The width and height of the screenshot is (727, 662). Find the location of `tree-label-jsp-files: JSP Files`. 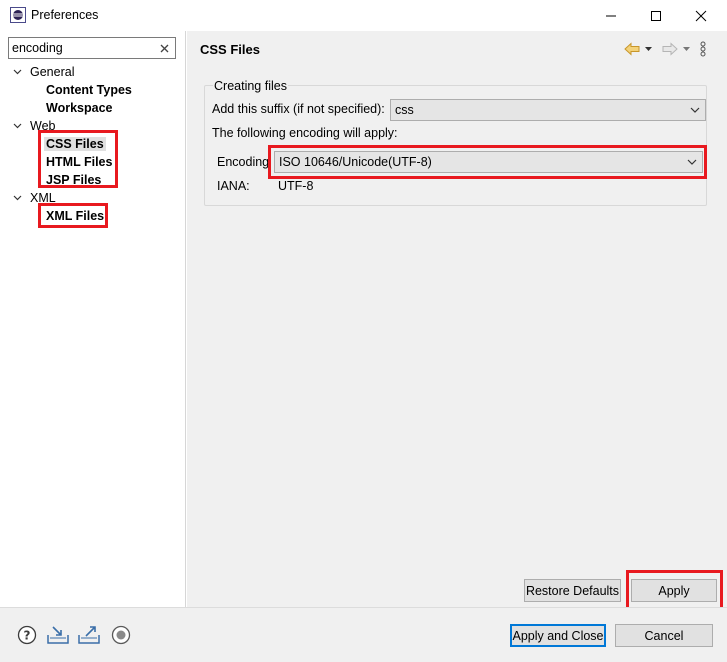

tree-label-jsp-files: JSP Files is located at coordinates (74, 180).